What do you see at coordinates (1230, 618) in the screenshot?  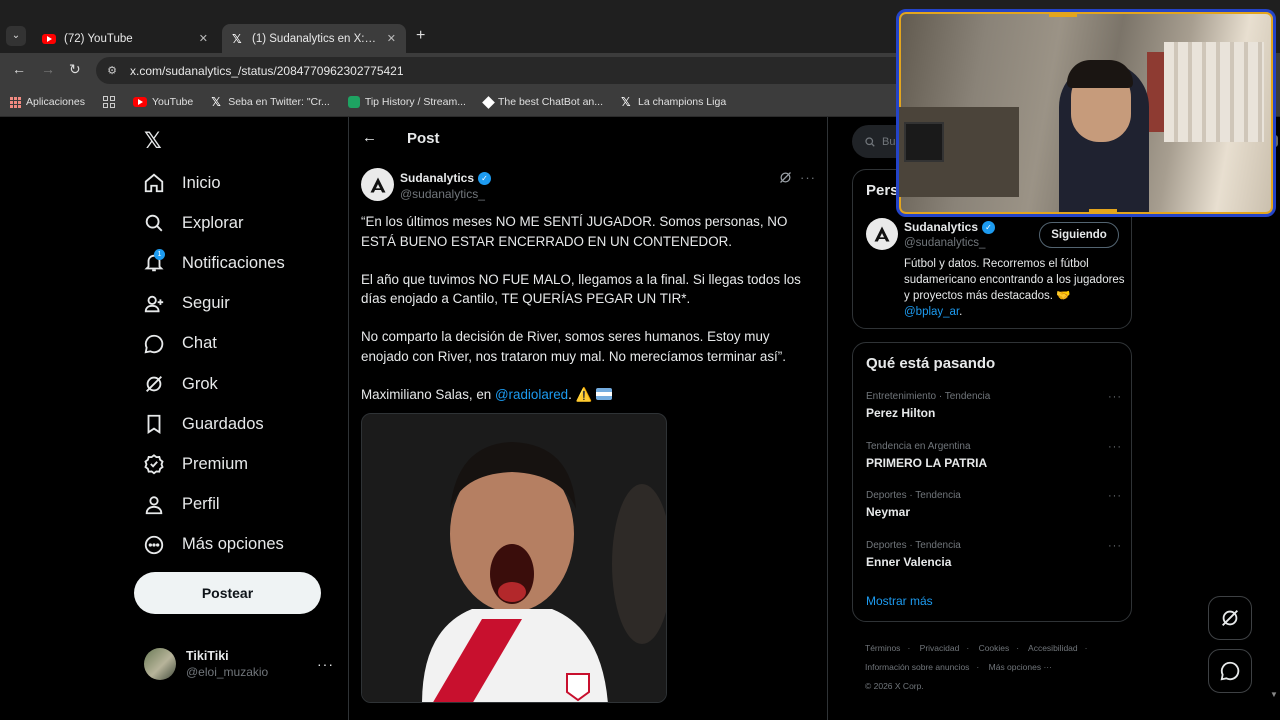 I see `grok-fab-button` at bounding box center [1230, 618].